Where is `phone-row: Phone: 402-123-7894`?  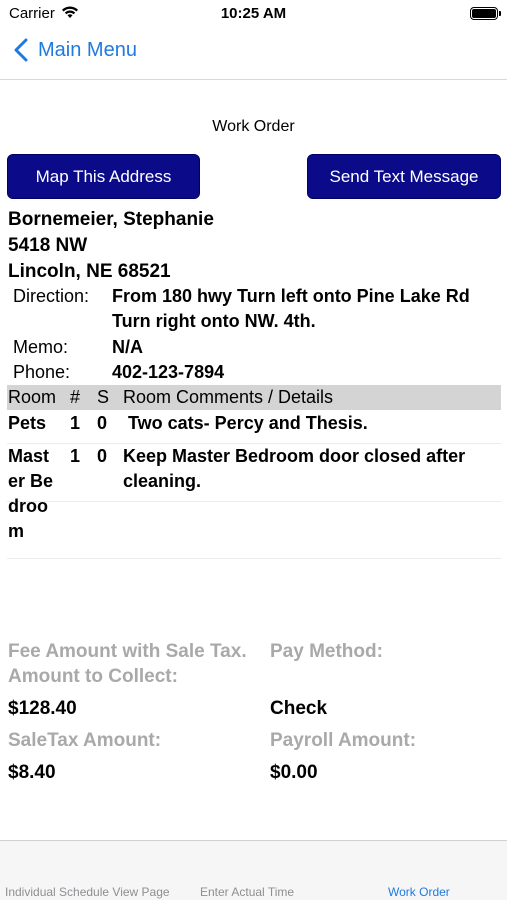
phone-row: Phone: 402-123-7894 is located at coordinates (258, 370).